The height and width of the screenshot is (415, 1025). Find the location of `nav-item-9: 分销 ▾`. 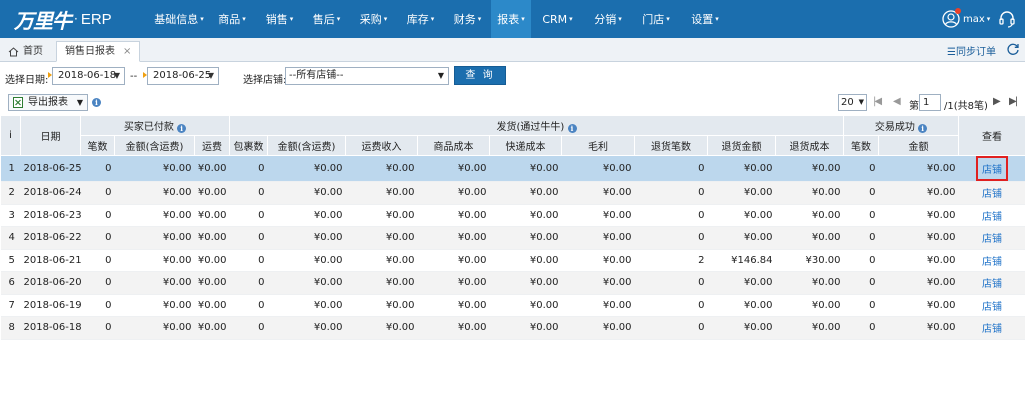

nav-item-9: 分销 ▾ is located at coordinates (608, 19).